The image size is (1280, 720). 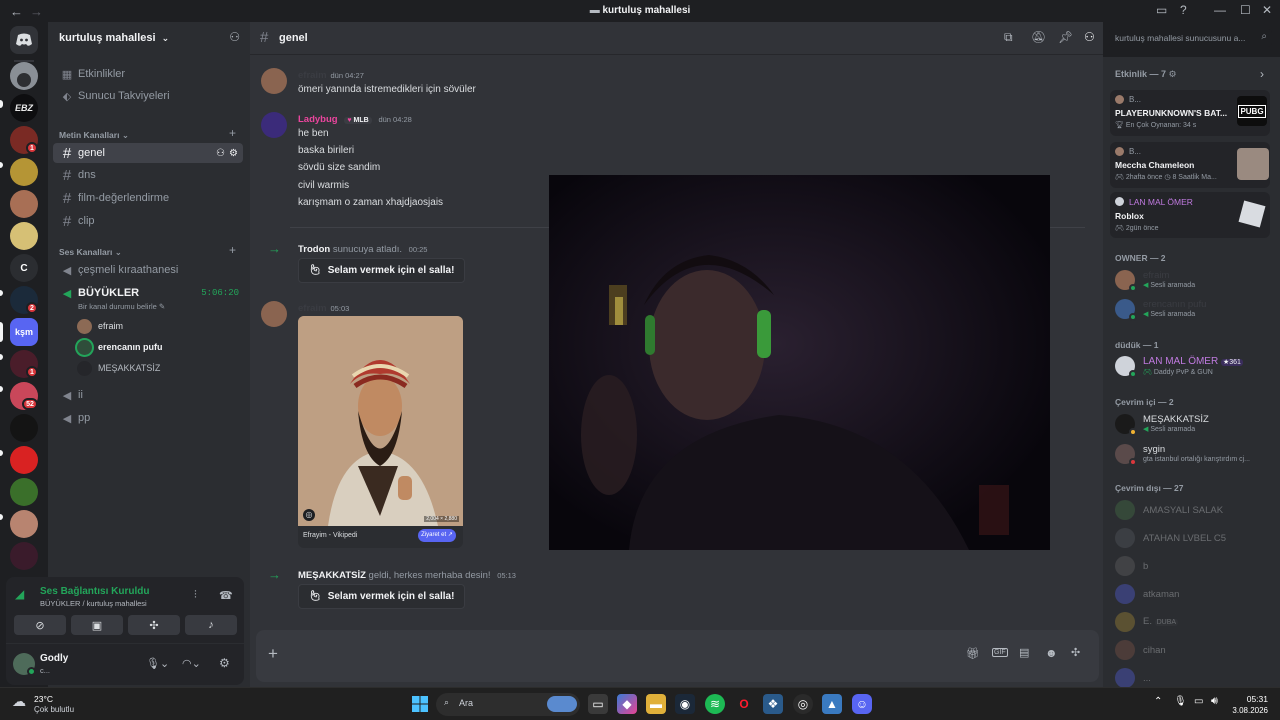 I want to click on minimize-icon: —, so click(x=1220, y=10).